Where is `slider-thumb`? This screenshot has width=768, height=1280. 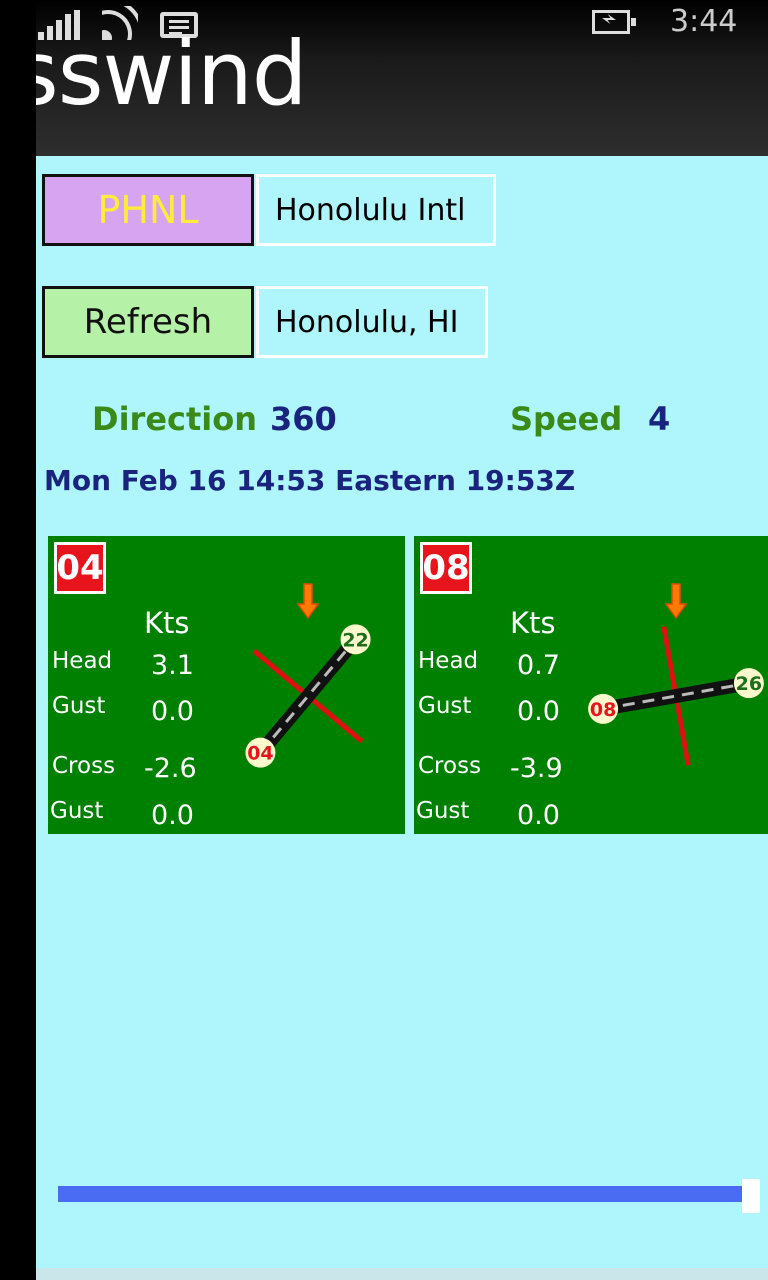
slider-thumb is located at coordinates (751, 1196).